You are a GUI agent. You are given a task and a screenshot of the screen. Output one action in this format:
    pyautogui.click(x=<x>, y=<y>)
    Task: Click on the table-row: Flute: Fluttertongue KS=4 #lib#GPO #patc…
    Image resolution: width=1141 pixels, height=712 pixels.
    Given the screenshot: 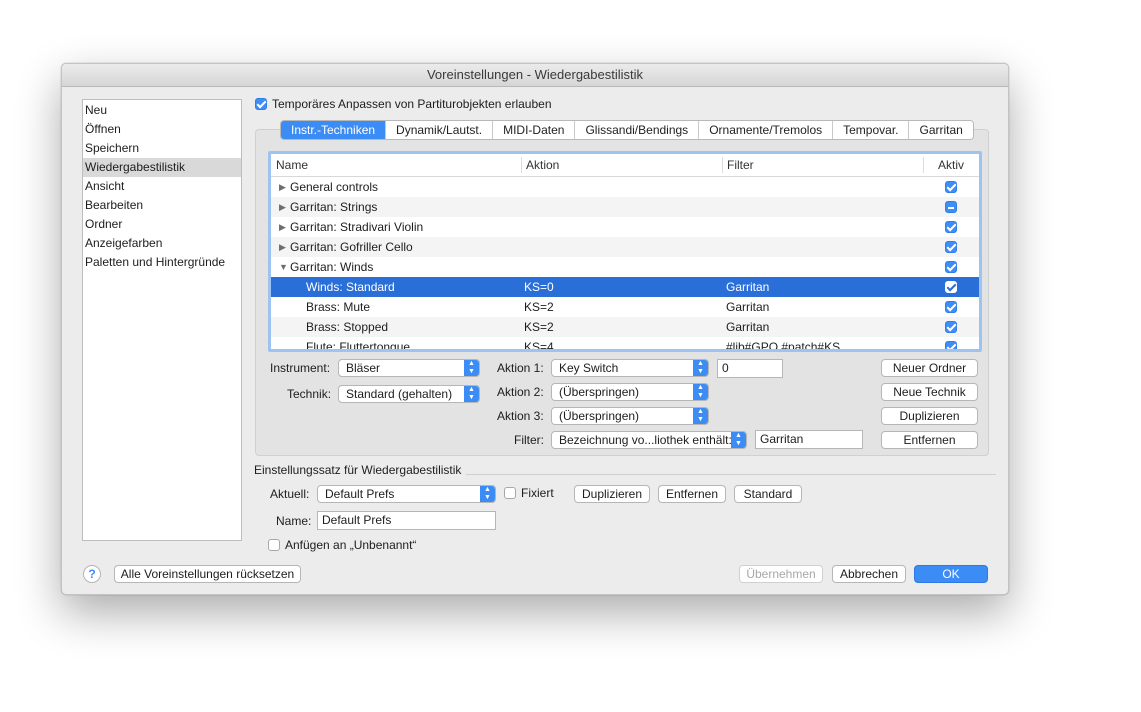 What is the action you would take?
    pyautogui.click(x=625, y=344)
    